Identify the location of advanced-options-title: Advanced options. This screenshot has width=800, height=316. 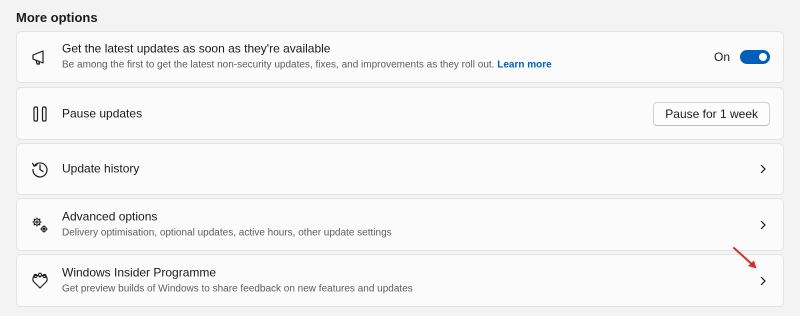
(110, 216).